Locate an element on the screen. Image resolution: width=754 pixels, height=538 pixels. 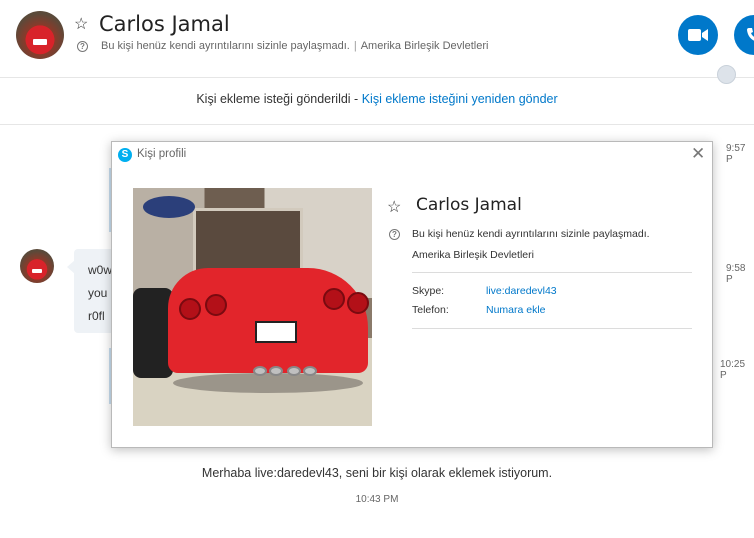
sent-request-time: 10:43 PM is located at coordinates (377, 499).